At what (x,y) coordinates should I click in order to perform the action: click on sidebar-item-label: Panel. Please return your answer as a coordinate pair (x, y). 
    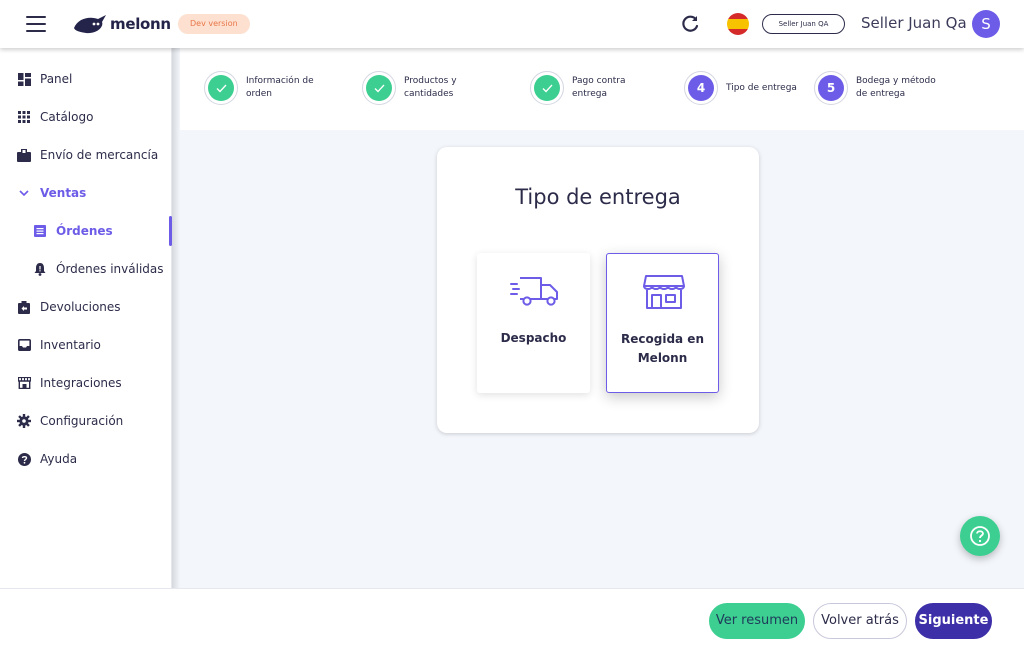
    Looking at the image, I should click on (56, 79).